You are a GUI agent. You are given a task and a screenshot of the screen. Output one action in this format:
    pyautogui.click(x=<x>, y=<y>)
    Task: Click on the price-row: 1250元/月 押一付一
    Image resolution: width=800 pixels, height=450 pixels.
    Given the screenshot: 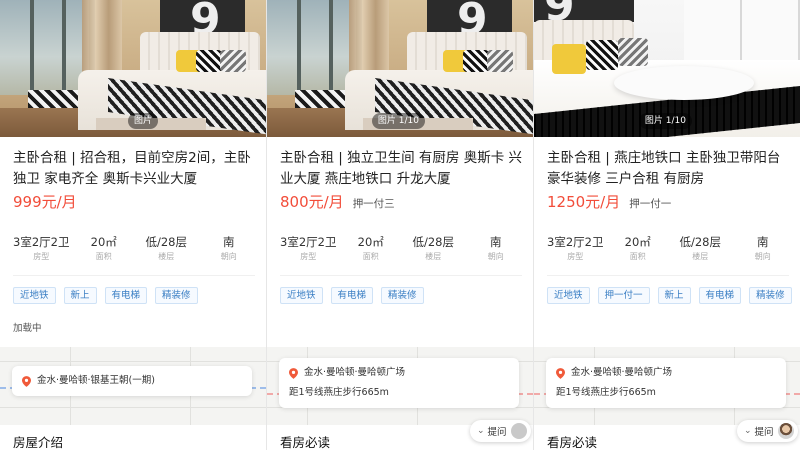 What is the action you would take?
    pyautogui.click(x=609, y=201)
    